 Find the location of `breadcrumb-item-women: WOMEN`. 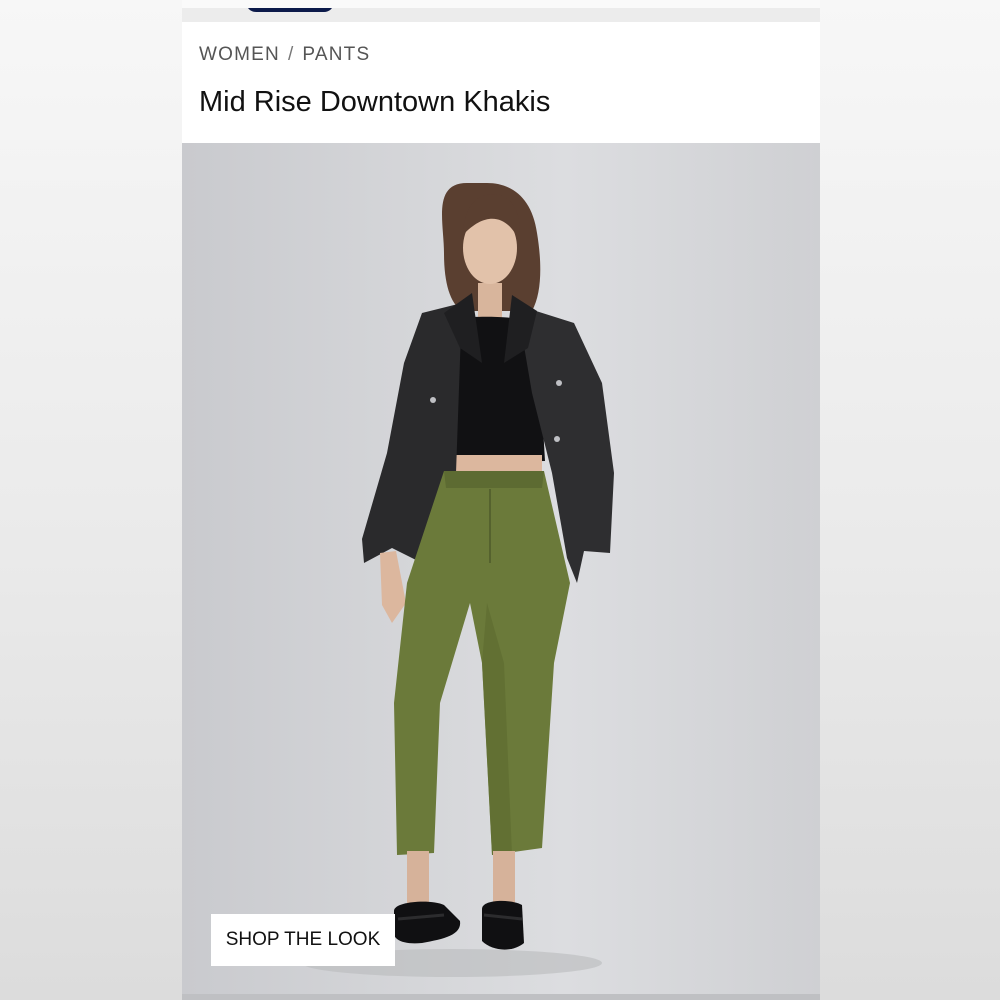

breadcrumb-item-women: WOMEN is located at coordinates (239, 55).